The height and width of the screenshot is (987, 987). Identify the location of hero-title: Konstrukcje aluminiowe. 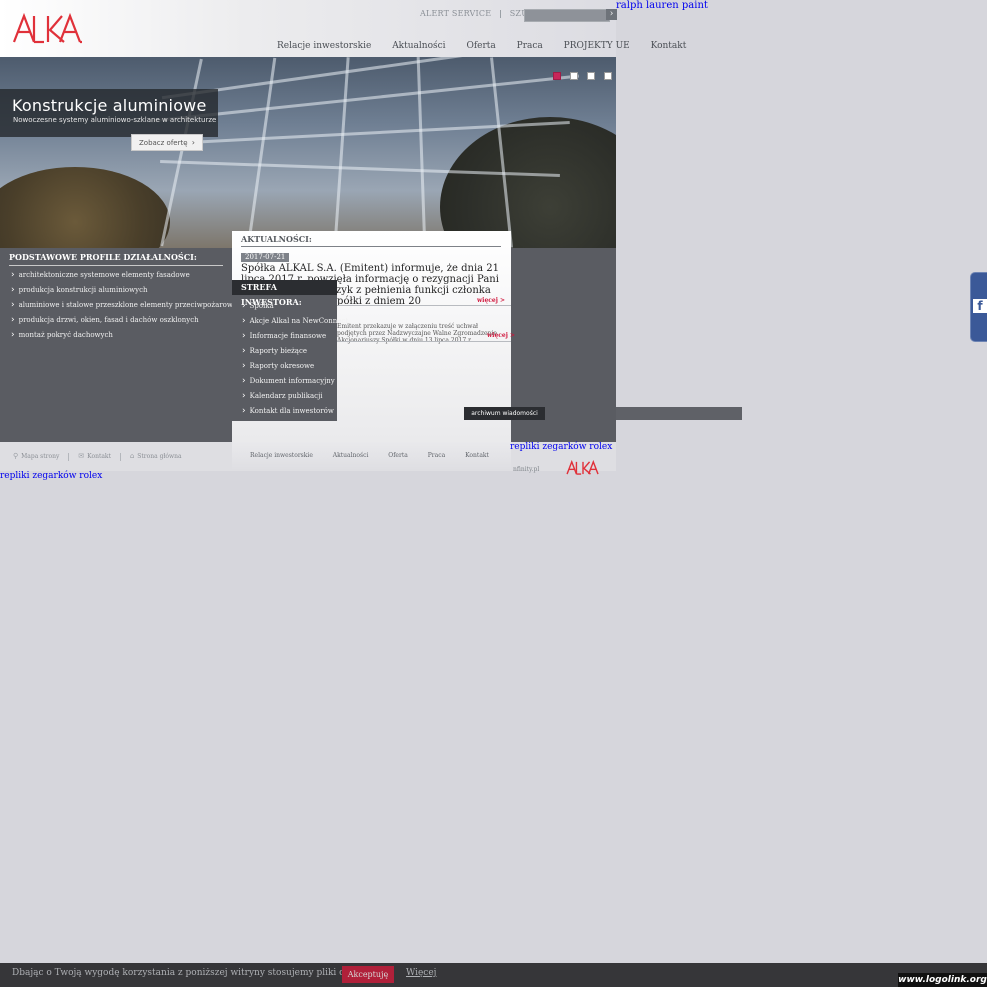
(109, 105).